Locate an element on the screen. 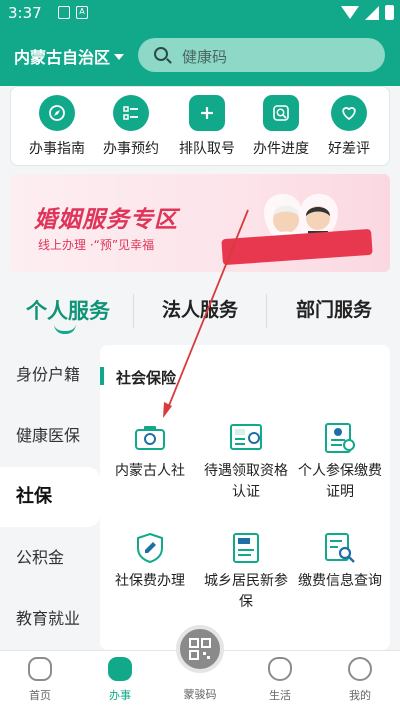 This screenshot has width=400, height=711. status-time: 3:37 is located at coordinates (25, 13).